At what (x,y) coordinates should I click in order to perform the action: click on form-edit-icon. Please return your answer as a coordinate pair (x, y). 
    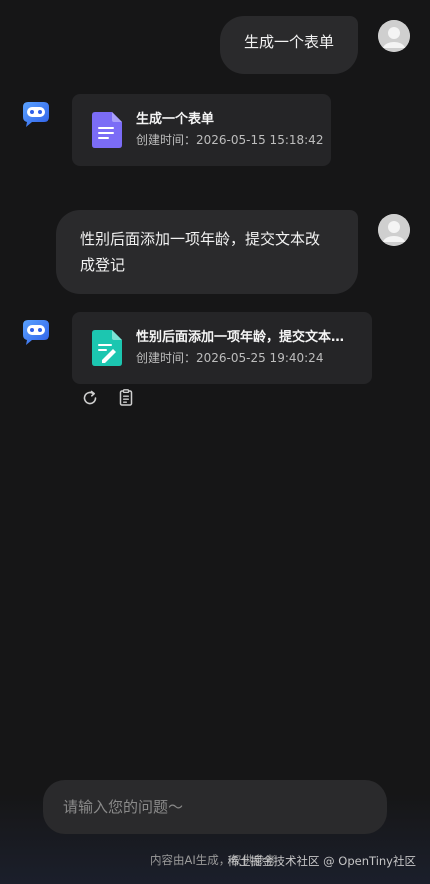
    Looking at the image, I should click on (107, 348).